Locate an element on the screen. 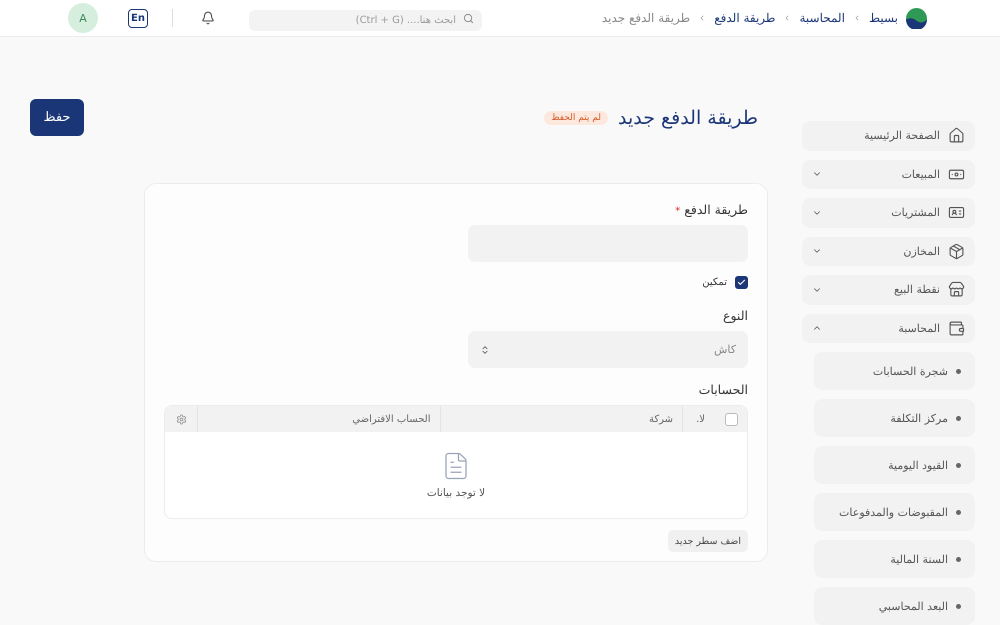  column-header: الحساب الافتراضي is located at coordinates (391, 419).